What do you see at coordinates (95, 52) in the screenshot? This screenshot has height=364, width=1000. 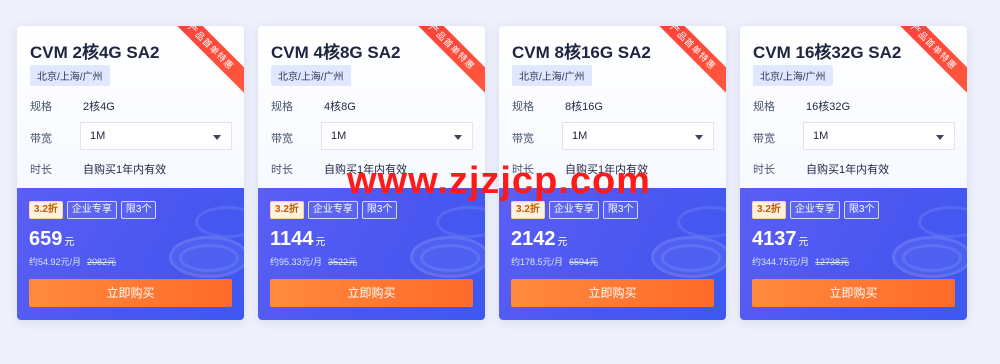 I see `product-title: CVM 2核4G SA2` at bounding box center [95, 52].